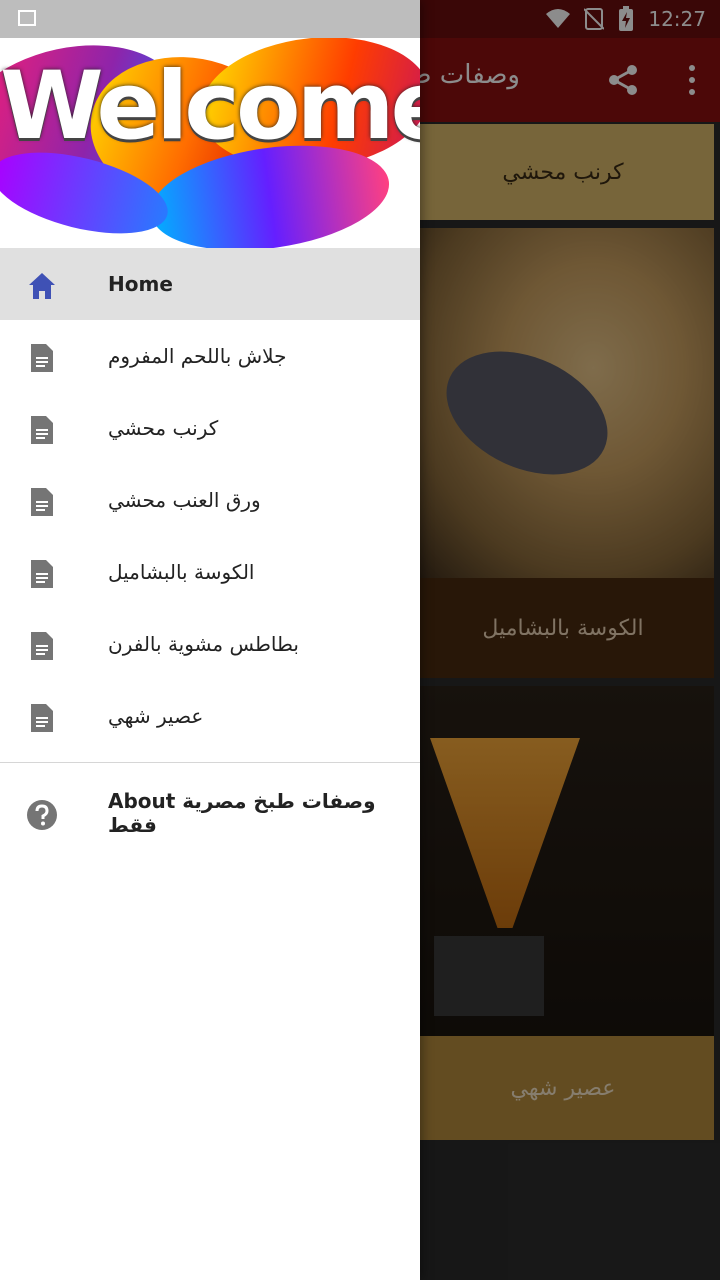 The width and height of the screenshot is (720, 1280). Describe the element at coordinates (210, 19) in the screenshot. I see `drawer-status-bar` at that location.